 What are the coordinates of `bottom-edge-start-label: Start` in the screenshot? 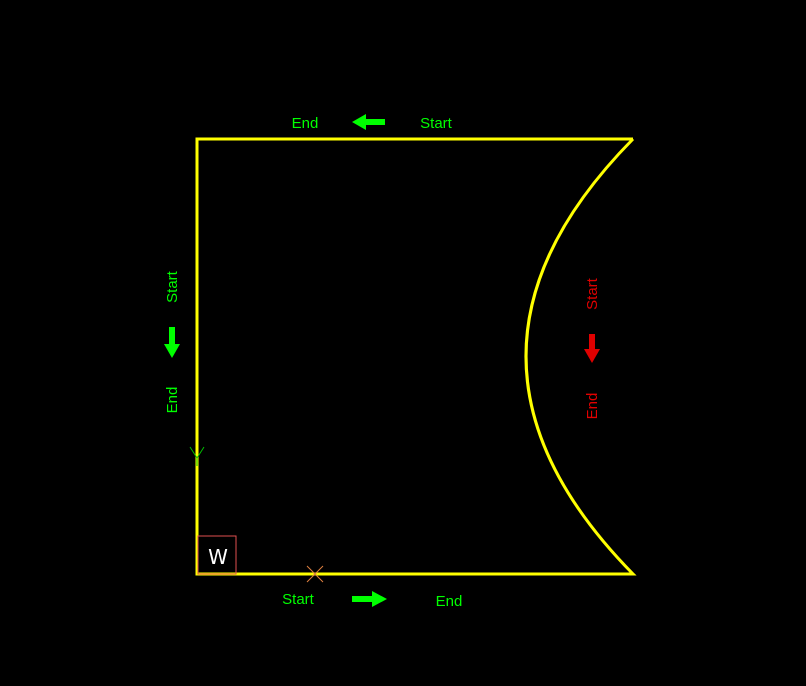 It's located at (298, 599).